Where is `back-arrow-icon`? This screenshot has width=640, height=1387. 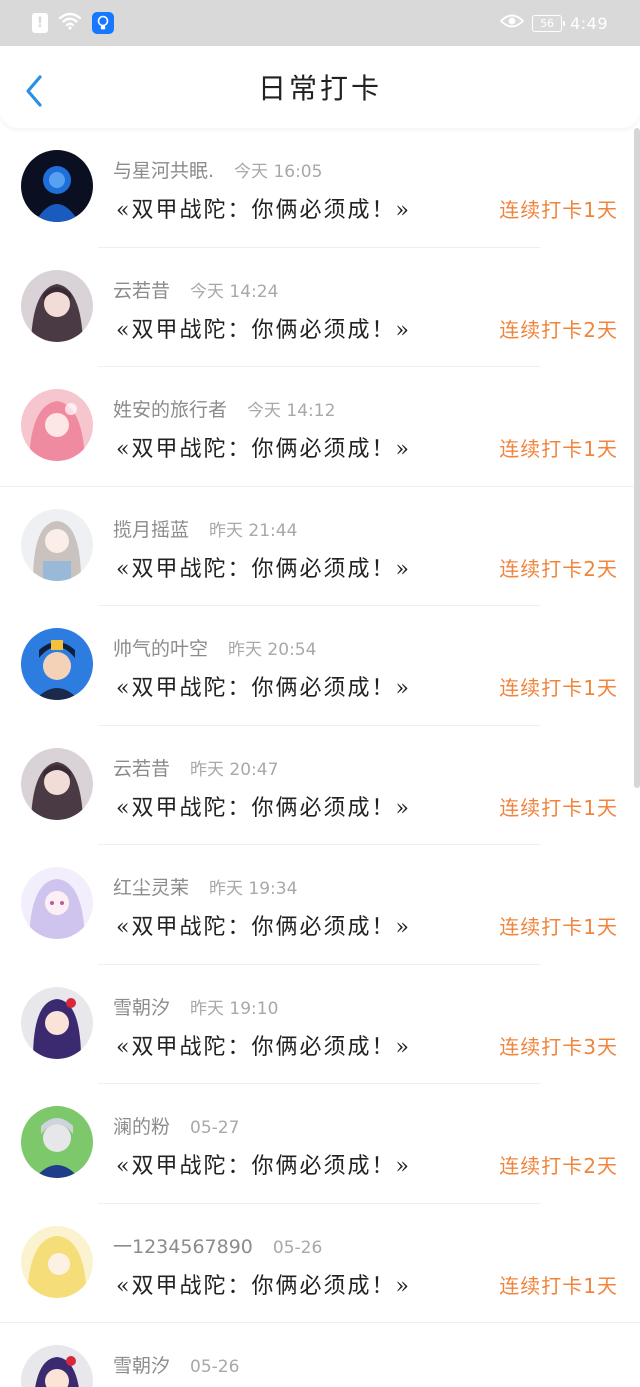 back-arrow-icon is located at coordinates (34, 91).